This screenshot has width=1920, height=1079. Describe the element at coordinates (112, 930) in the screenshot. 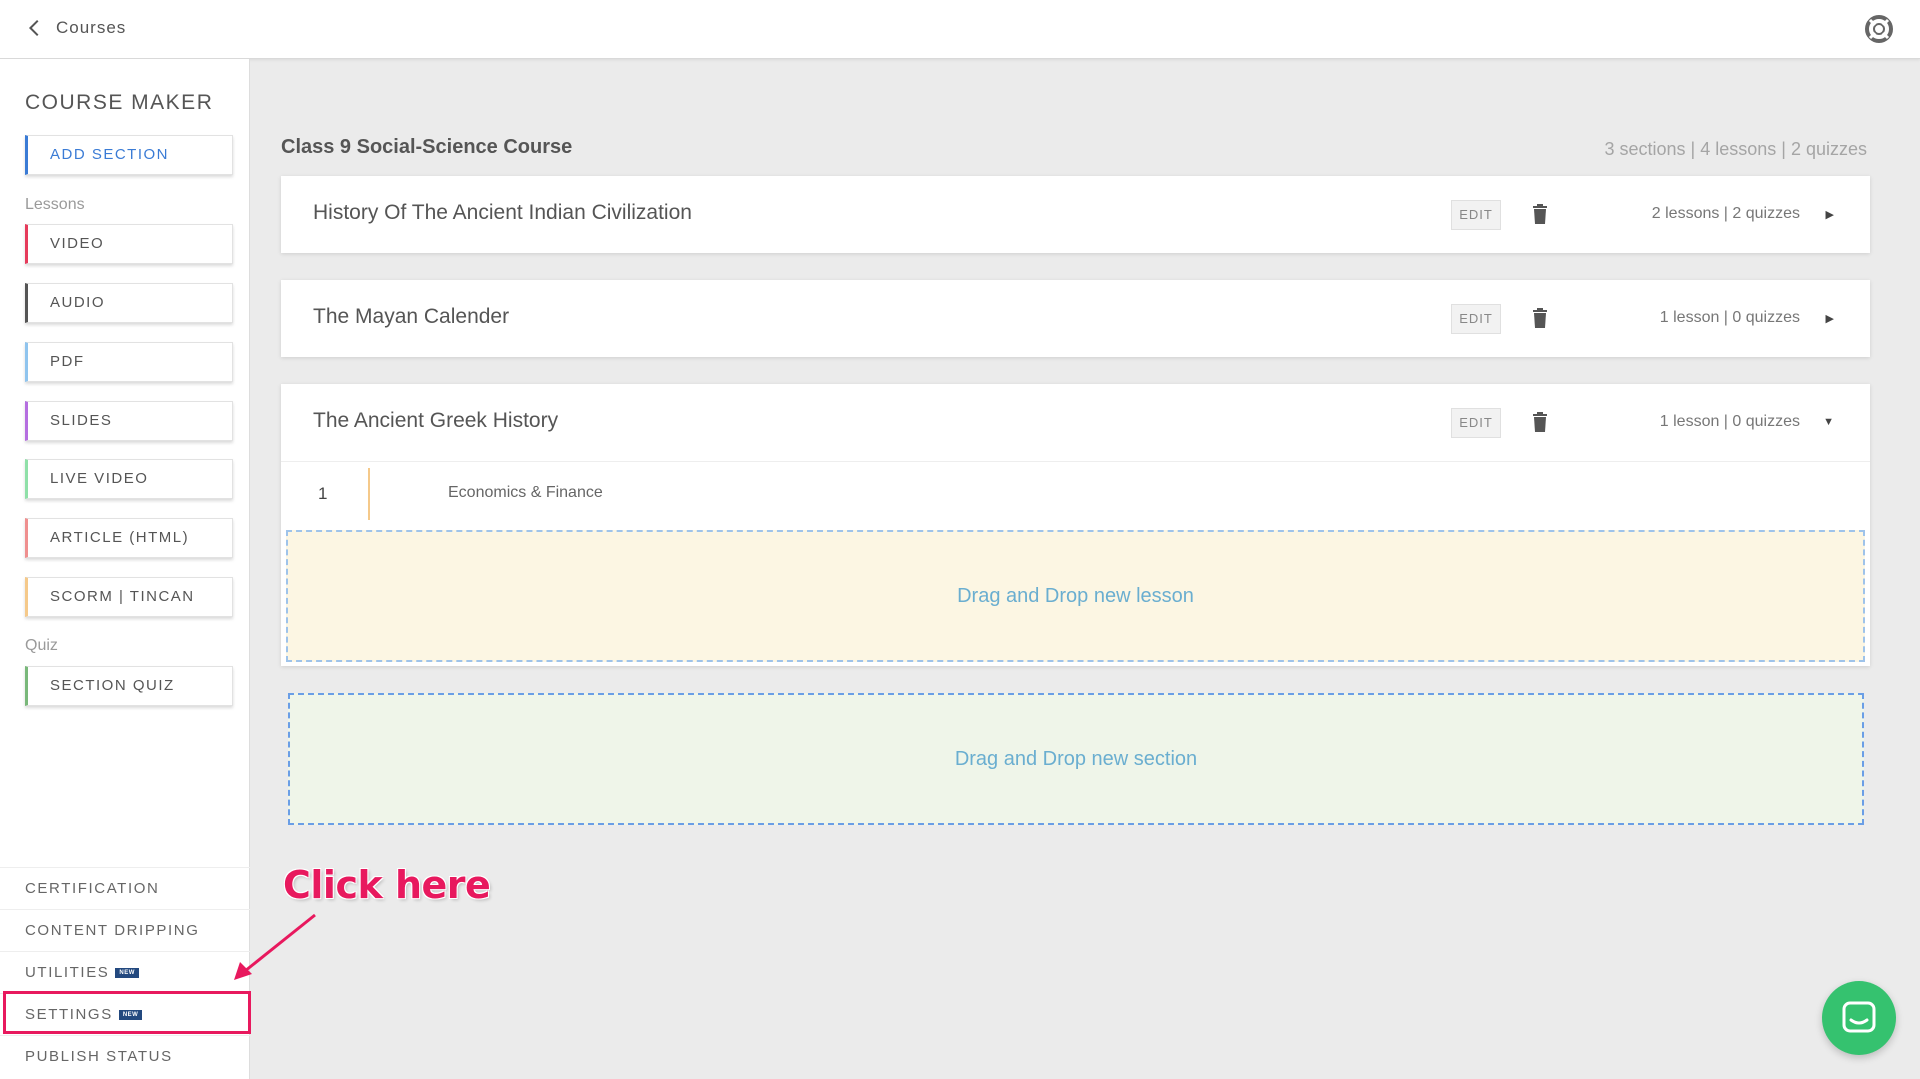

I see `content-dripping-label: CONTENT DRIPPING` at that location.